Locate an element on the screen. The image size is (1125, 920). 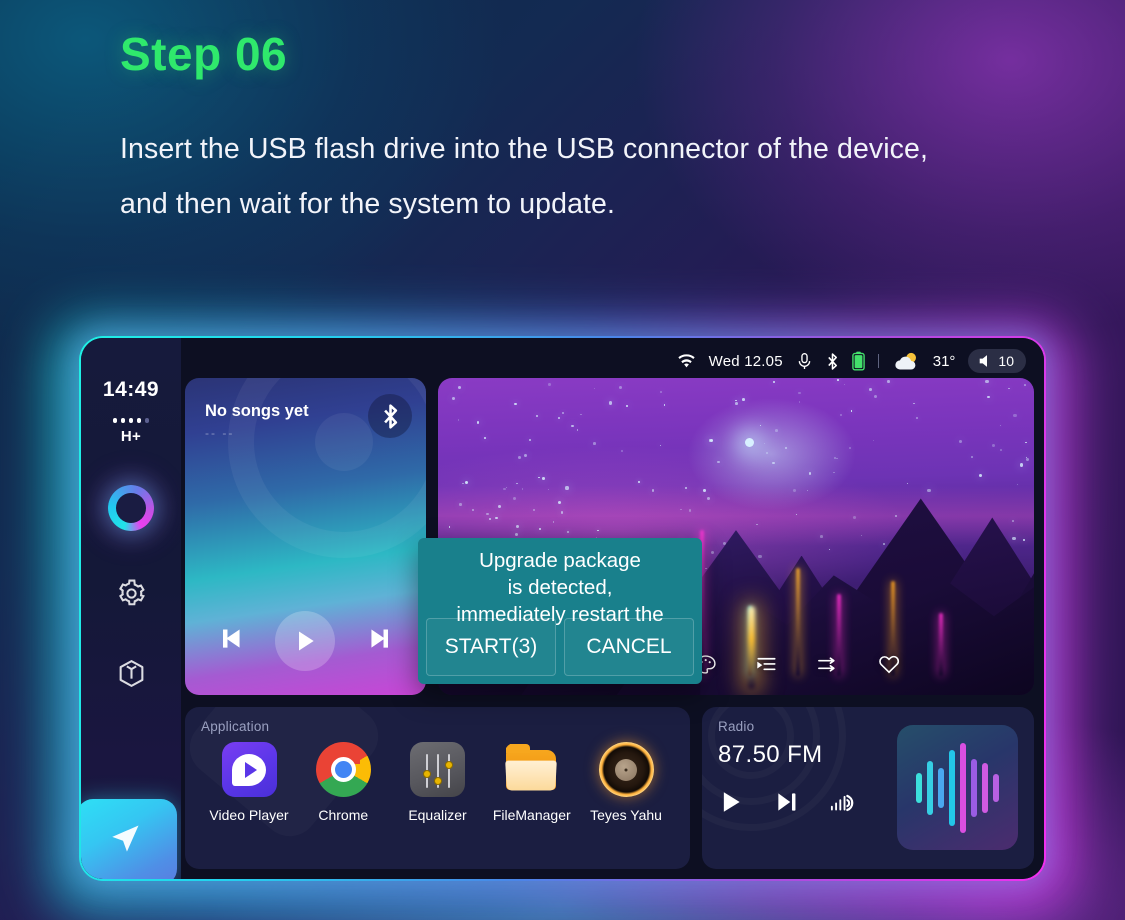
chrome-icon is located at coordinates (343, 769).